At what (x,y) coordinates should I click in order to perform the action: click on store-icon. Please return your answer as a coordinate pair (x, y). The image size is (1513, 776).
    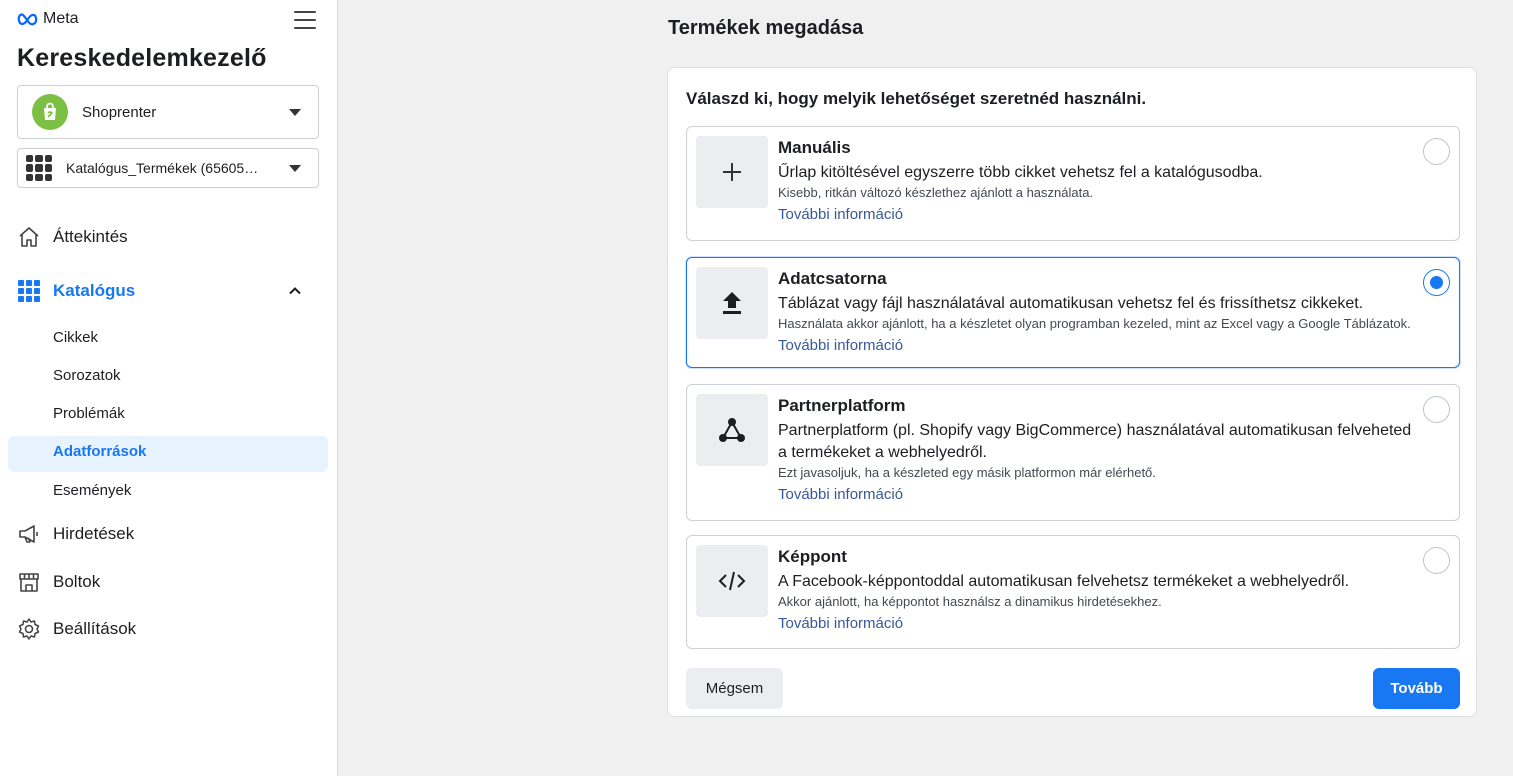
    Looking at the image, I should click on (29, 582).